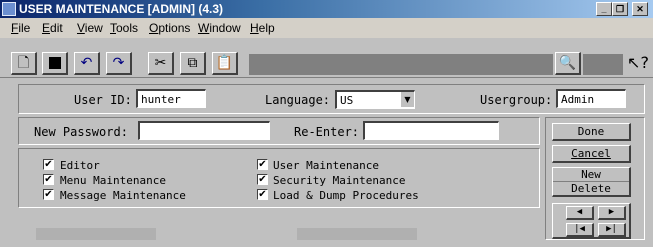 The width and height of the screenshot is (653, 247). I want to click on checkbox-menu-maintenance: ✔, so click(48, 179).